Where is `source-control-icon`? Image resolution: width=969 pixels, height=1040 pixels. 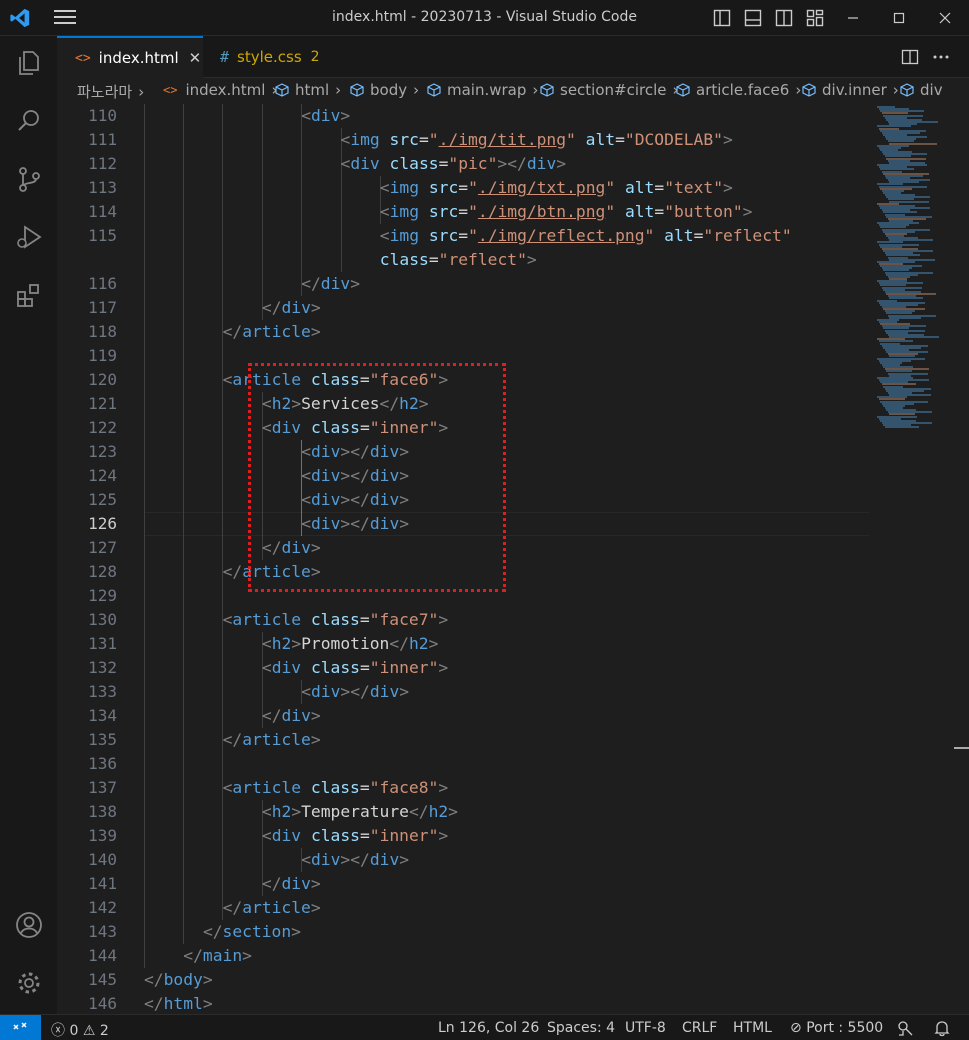
source-control-icon is located at coordinates (29, 179).